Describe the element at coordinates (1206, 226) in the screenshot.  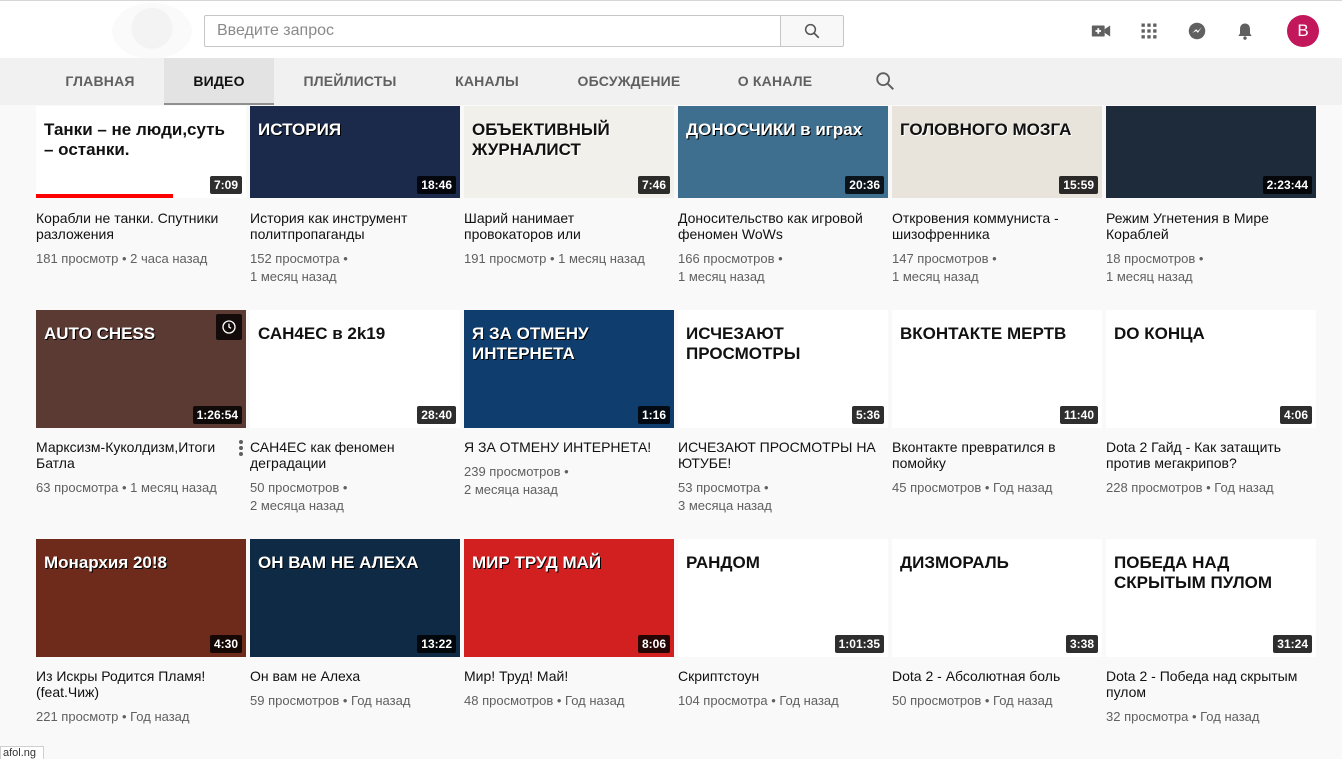
I see `video-title: Режим Угнетения в Мире Кораблей` at that location.